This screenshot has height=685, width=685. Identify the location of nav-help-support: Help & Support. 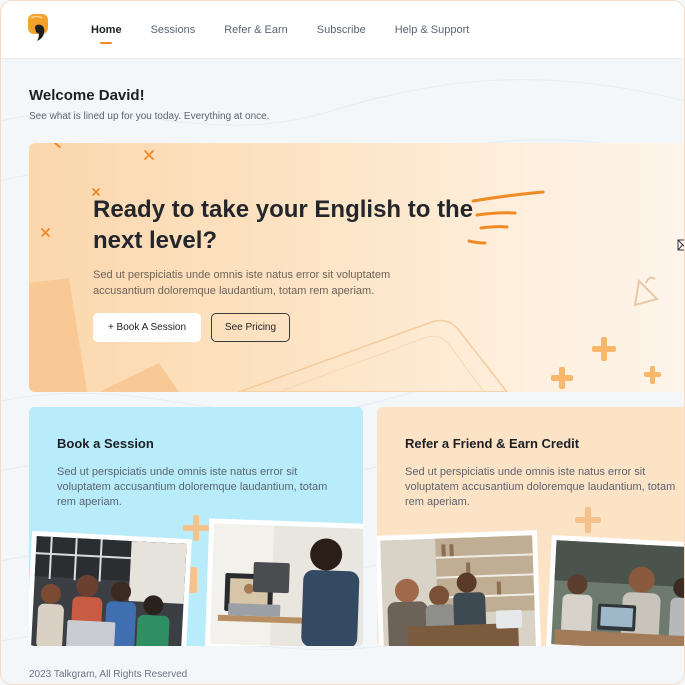
(432, 30).